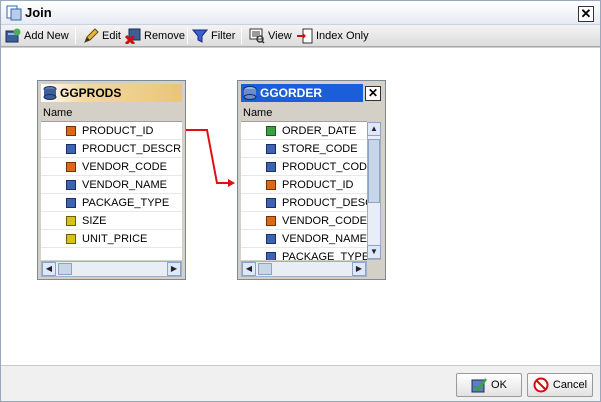 This screenshot has height=402, width=601. What do you see at coordinates (126, 202) in the screenshot?
I see `field-label: PACKAGE_TYPE` at bounding box center [126, 202].